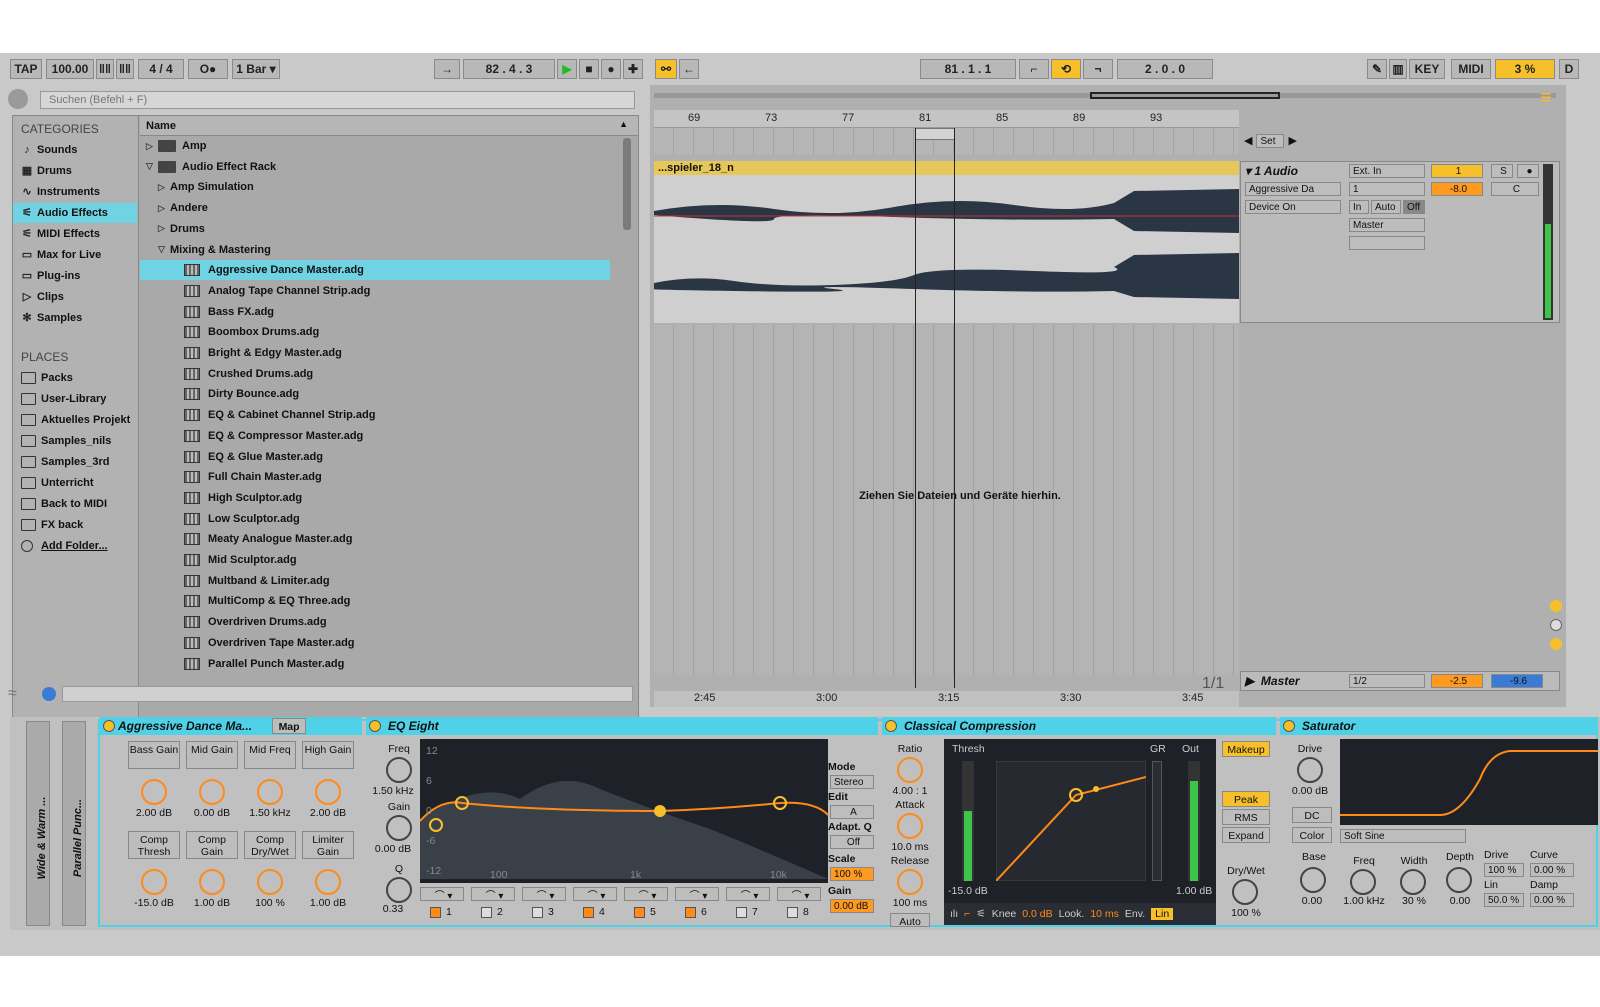 Image resolution: width=1600 pixels, height=1007 pixels. Describe the element at coordinates (1502, 171) in the screenshot. I see `solo-button: S` at that location.